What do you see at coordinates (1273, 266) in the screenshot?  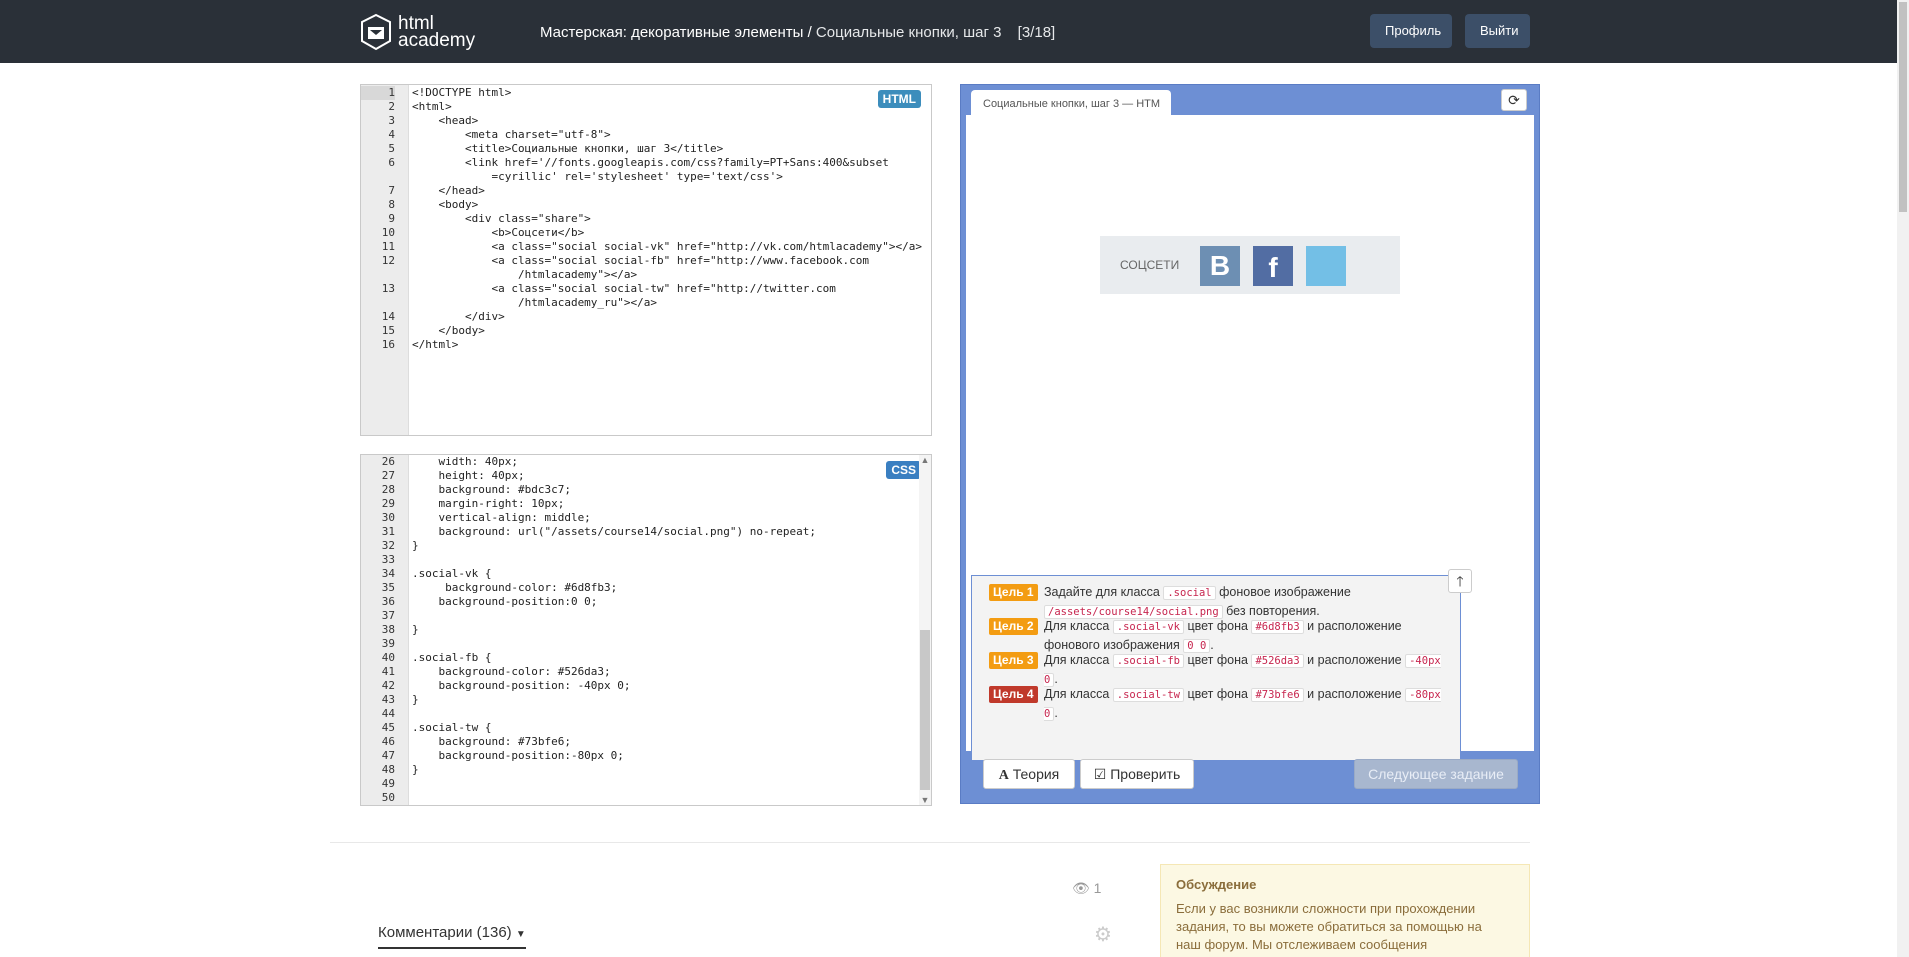 I see `fb-button: f` at bounding box center [1273, 266].